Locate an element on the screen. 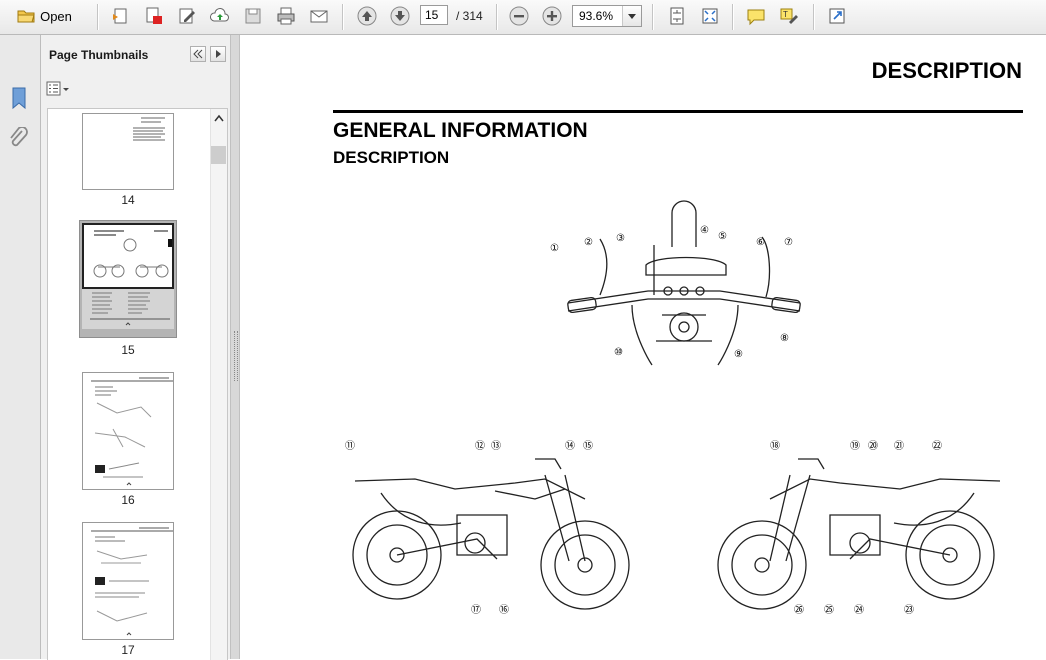 The width and height of the screenshot is (1046, 660). highlight-icon: T is located at coordinates (789, 16).